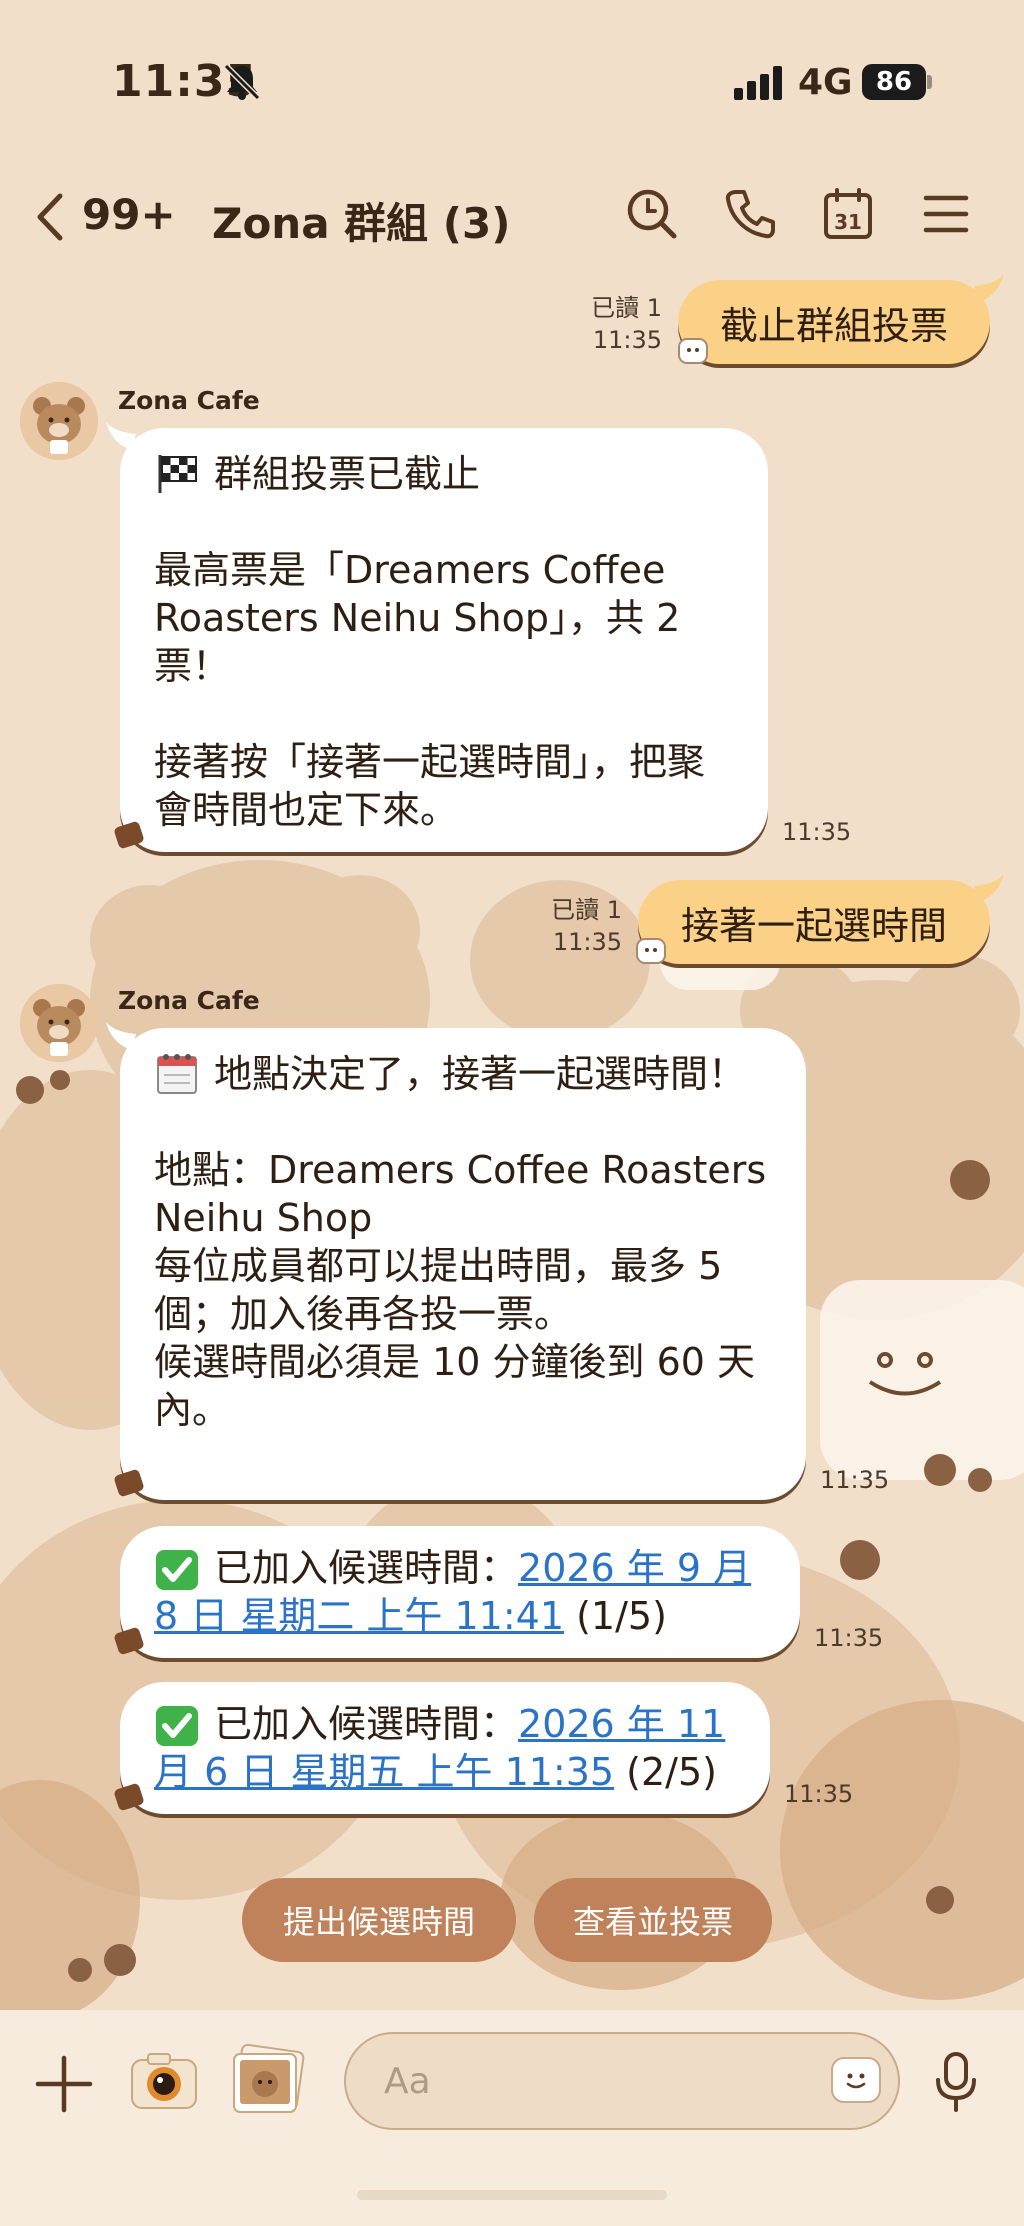 Image resolution: width=1024 pixels, height=2226 pixels. I want to click on propose-time-button: 提出候選時間, so click(379, 1920).